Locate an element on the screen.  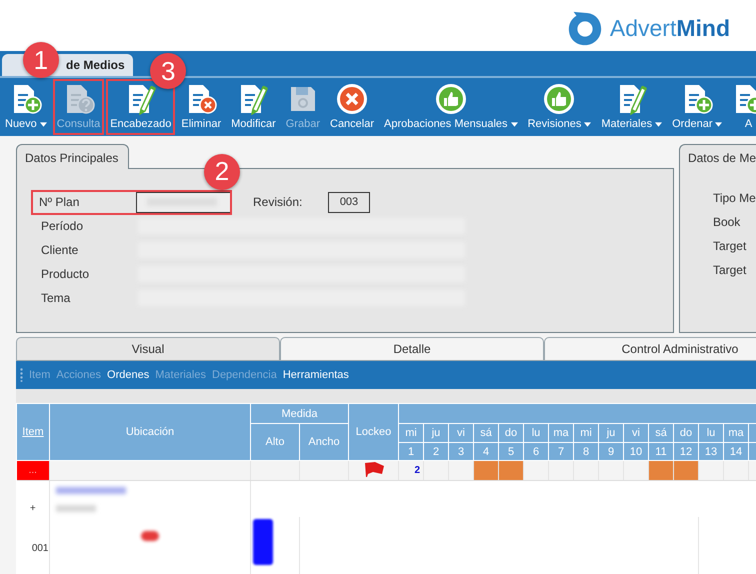
tab: Visual is located at coordinates (148, 349).